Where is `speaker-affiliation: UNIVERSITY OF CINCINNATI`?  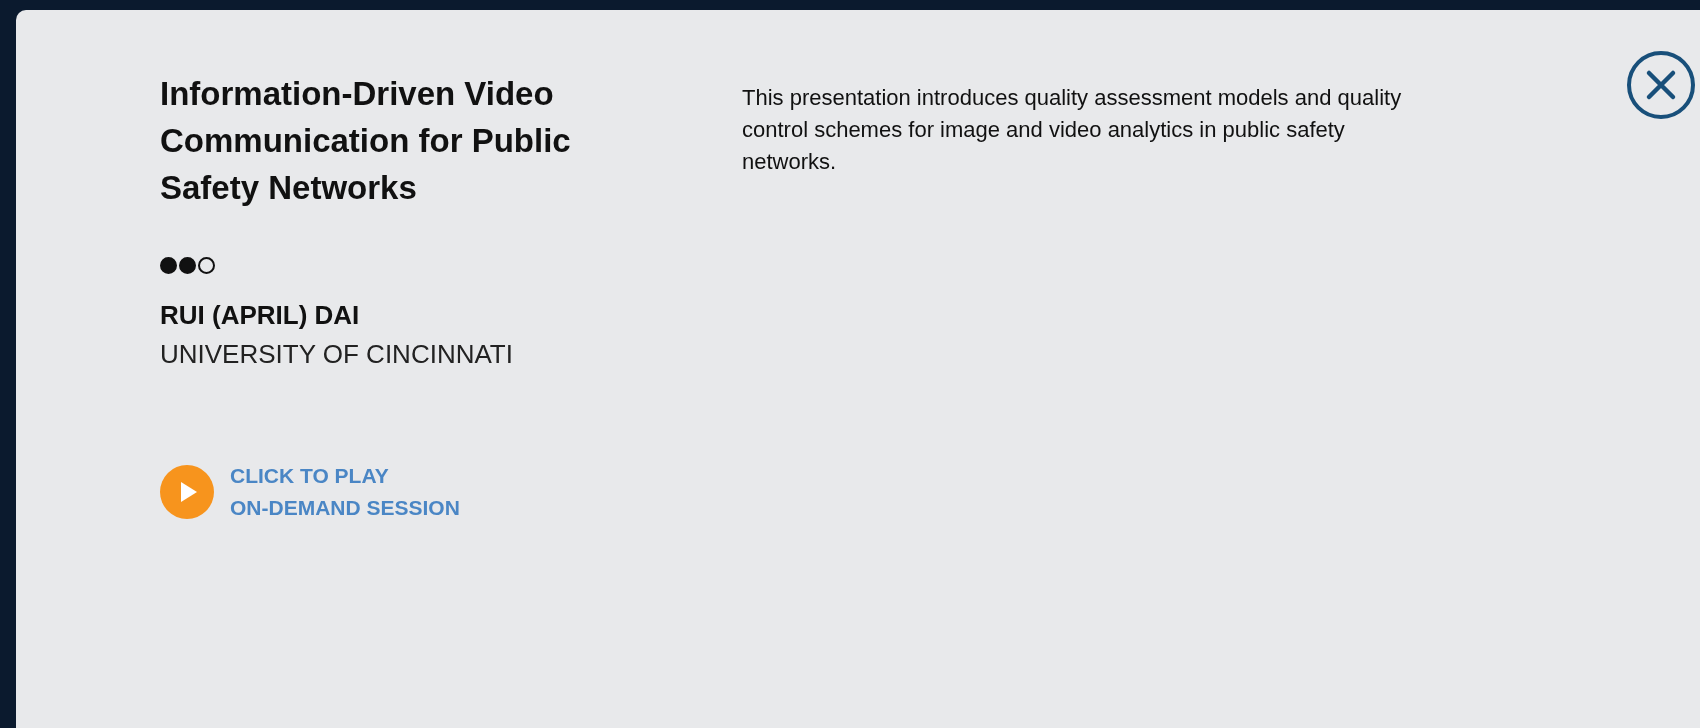 speaker-affiliation: UNIVERSITY OF CINCINNATI is located at coordinates (337, 354).